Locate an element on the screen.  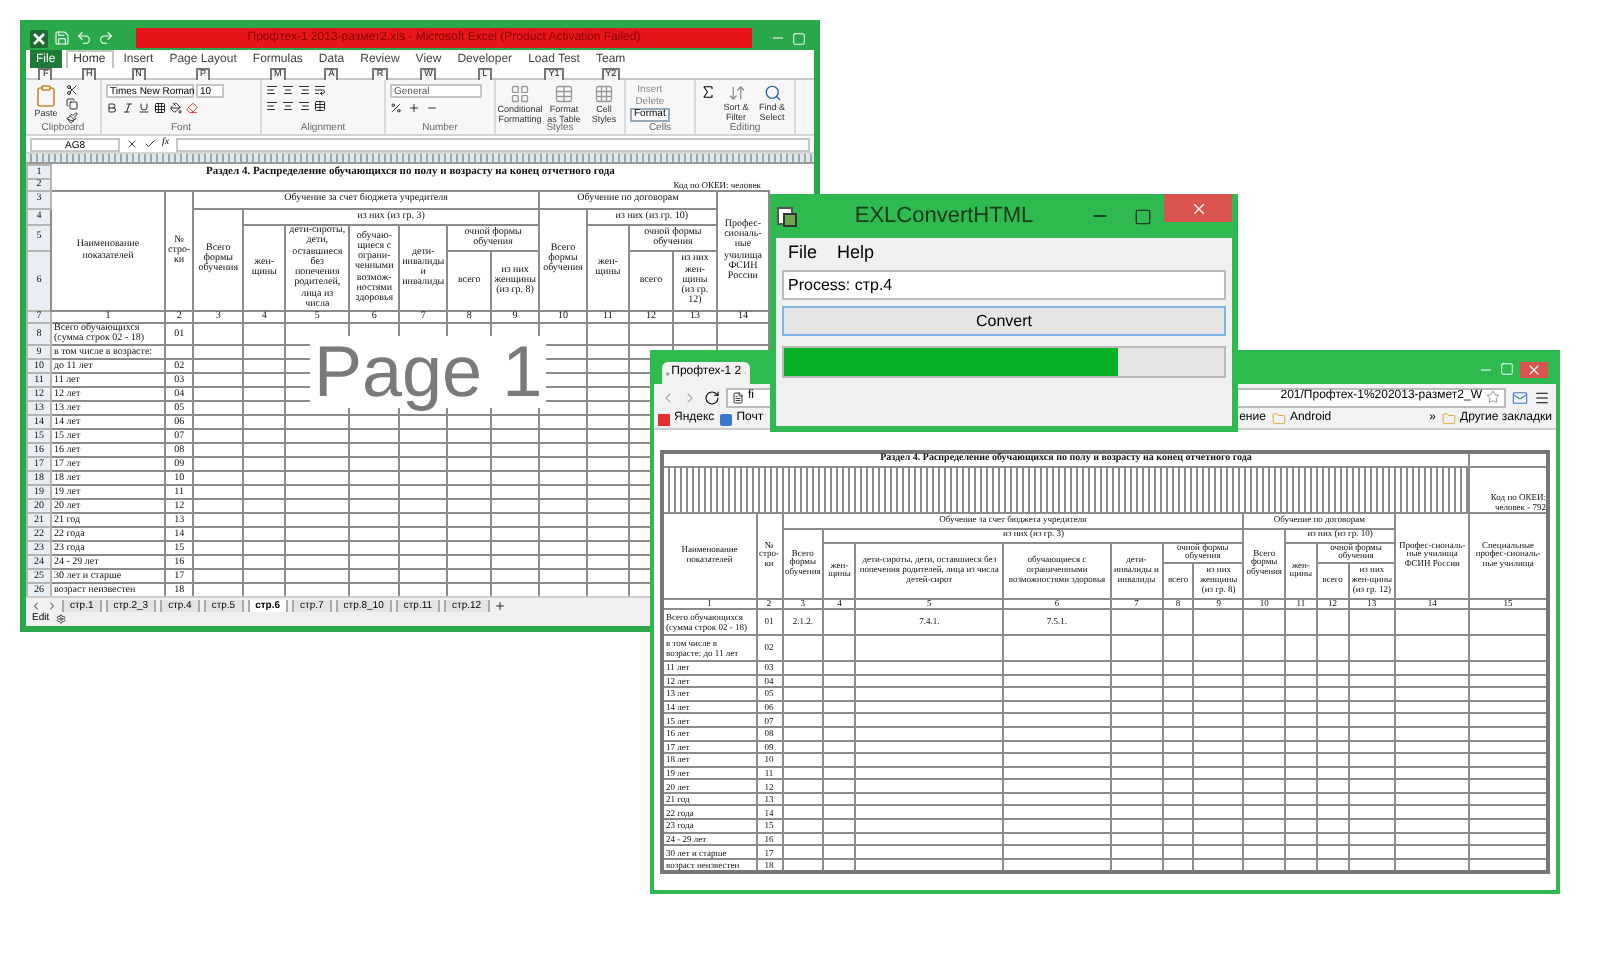
brush-icon is located at coordinates (72, 118).